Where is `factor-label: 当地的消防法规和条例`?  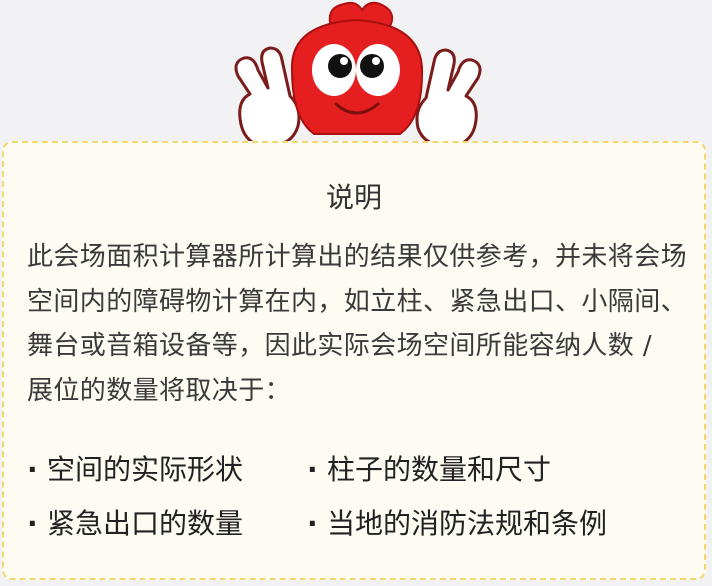
factor-label: 当地的消防法规和条例 is located at coordinates (467, 523).